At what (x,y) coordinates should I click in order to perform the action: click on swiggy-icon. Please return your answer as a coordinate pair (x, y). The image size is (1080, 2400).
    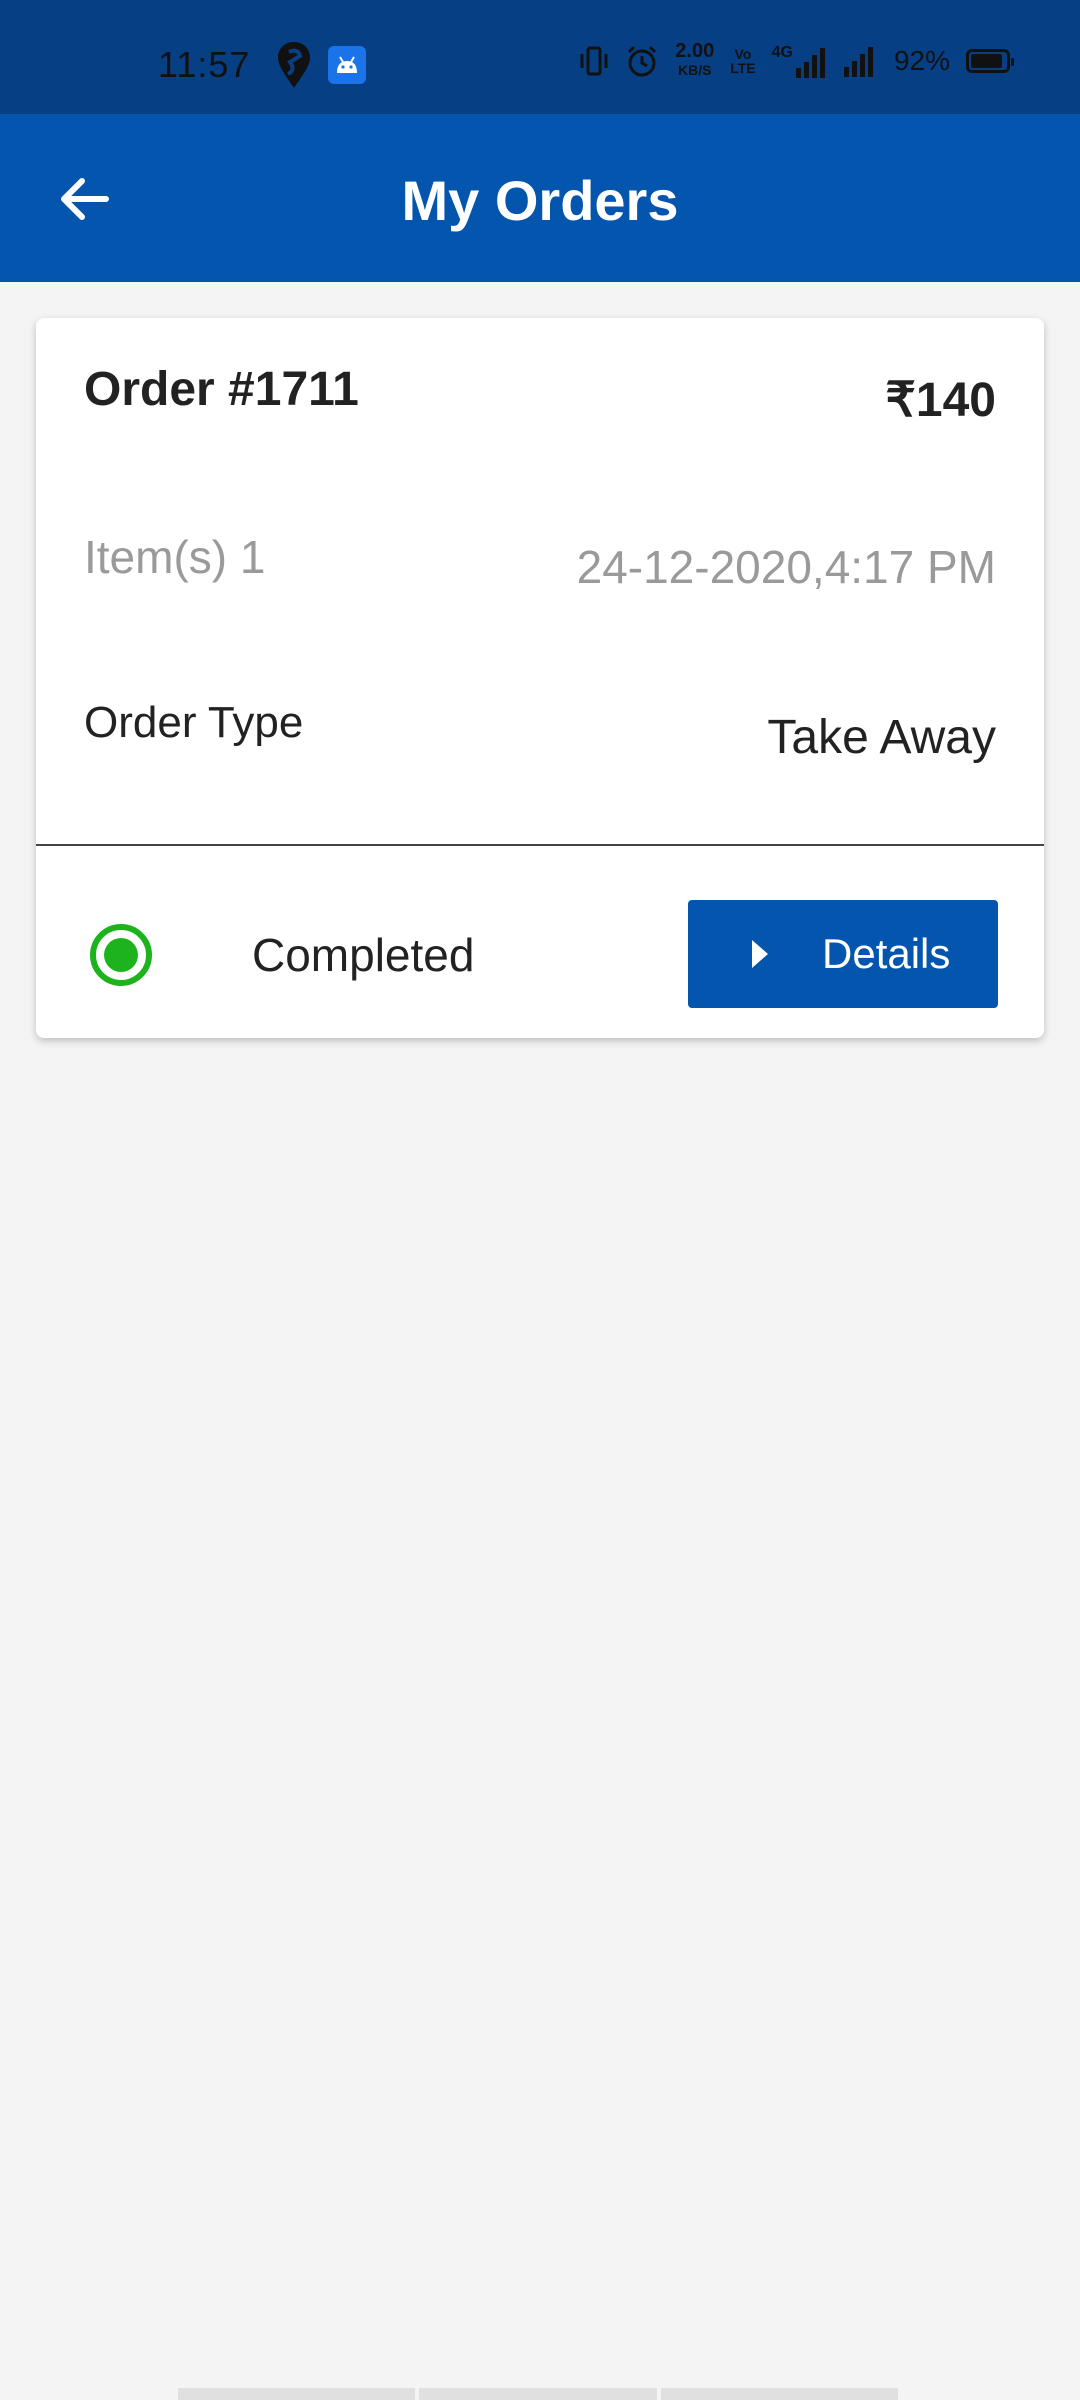
    Looking at the image, I should click on (294, 65).